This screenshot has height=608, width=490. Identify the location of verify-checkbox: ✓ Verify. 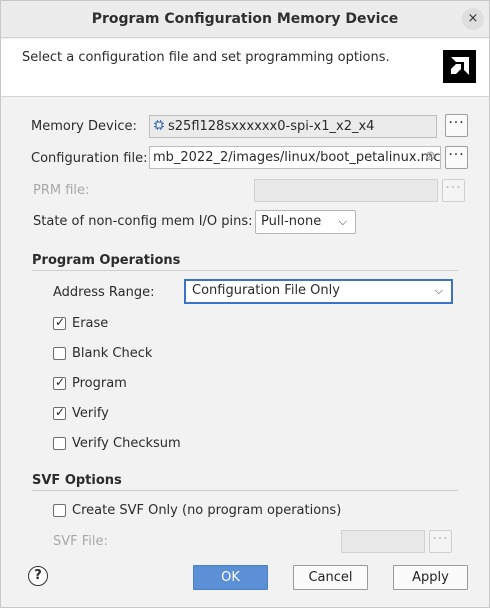
(133, 413).